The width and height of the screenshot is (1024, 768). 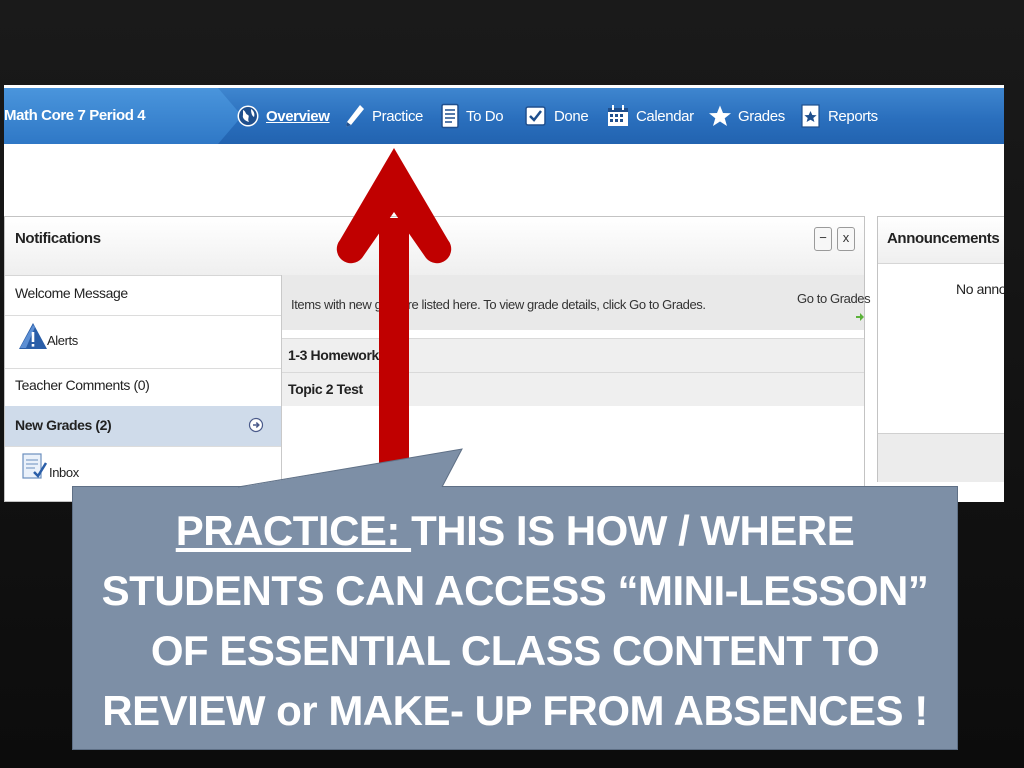 I want to click on inbox-icon, so click(x=34, y=467).